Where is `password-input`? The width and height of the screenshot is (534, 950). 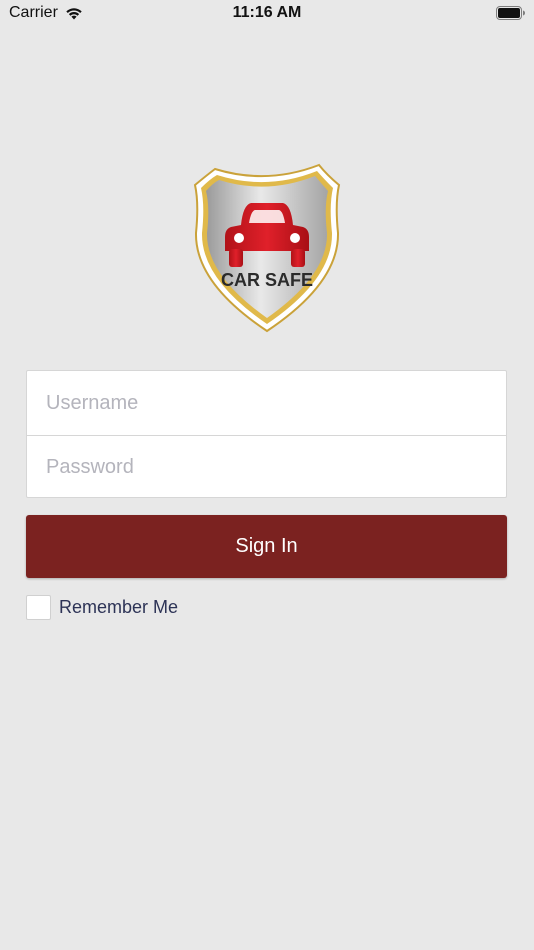
password-input is located at coordinates (266, 467).